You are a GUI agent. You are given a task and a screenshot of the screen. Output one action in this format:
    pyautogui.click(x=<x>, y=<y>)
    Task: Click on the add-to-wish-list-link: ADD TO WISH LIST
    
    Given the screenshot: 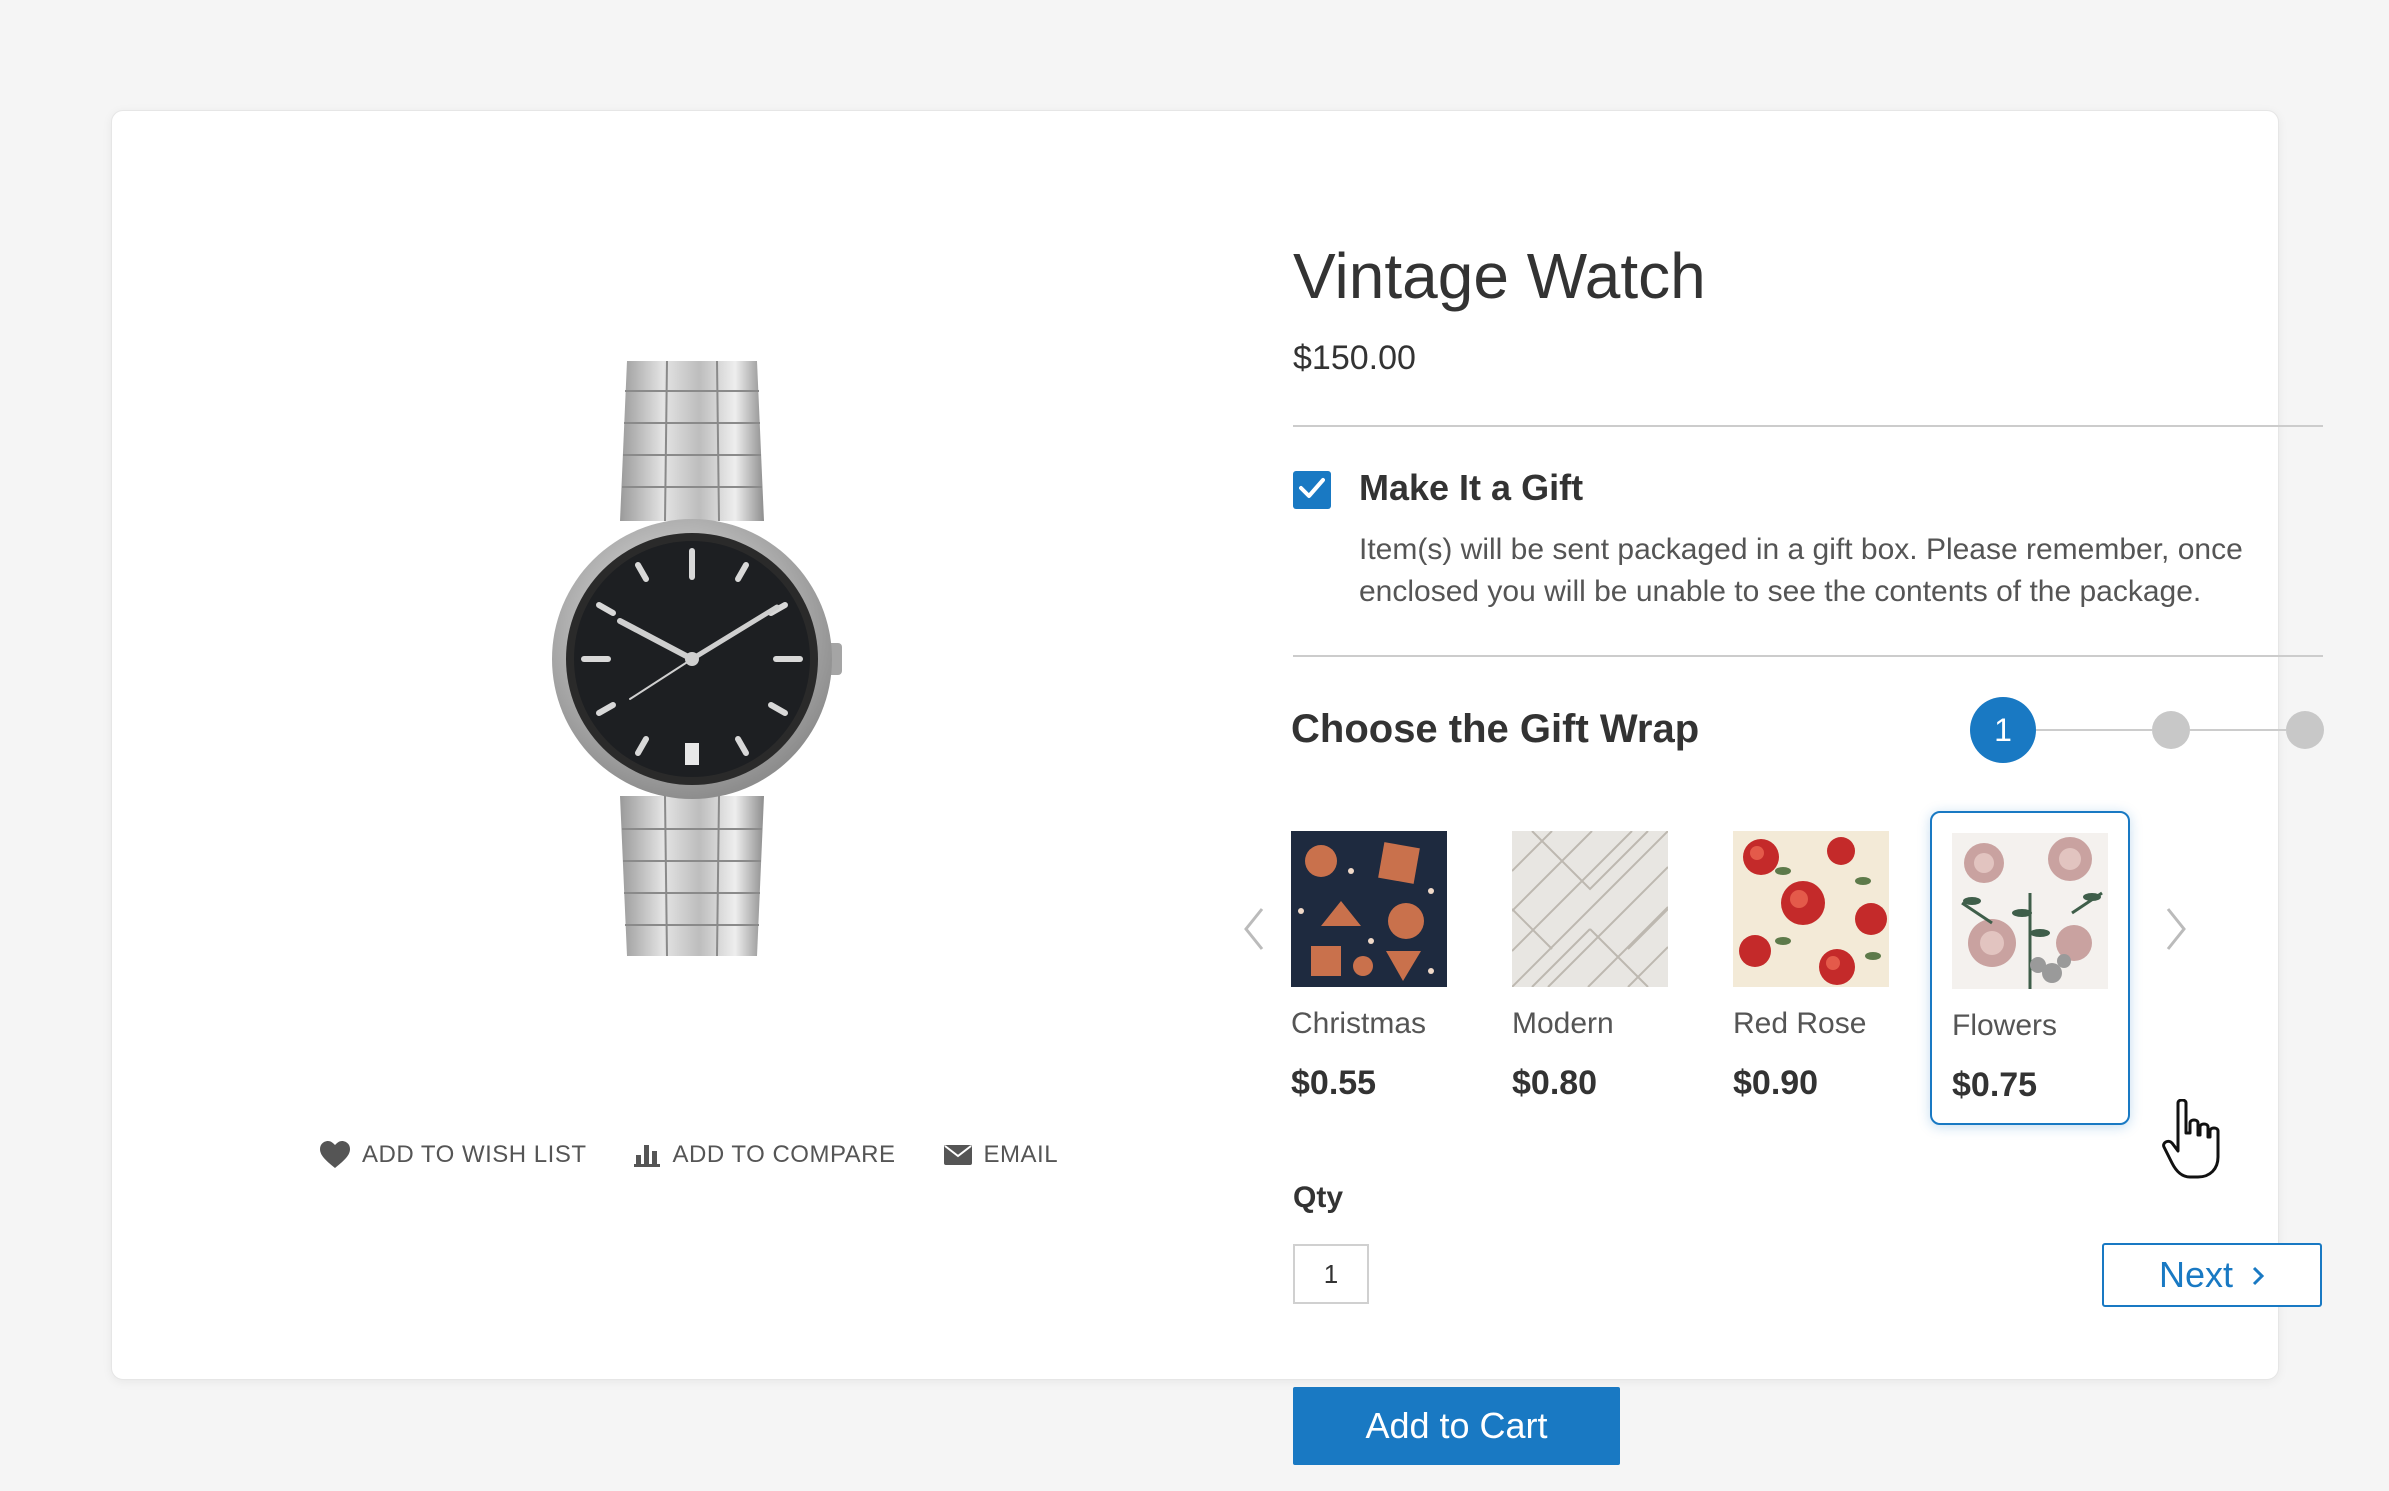 What is the action you would take?
    pyautogui.click(x=453, y=1155)
    